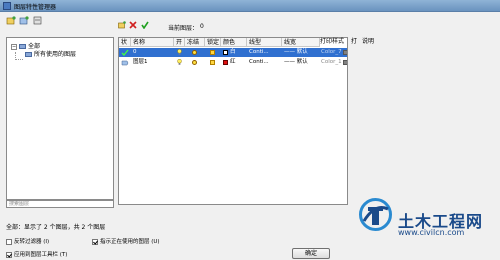 The height and width of the screenshot is (260, 500). I want to click on column-plot: 打, so click(354, 41).